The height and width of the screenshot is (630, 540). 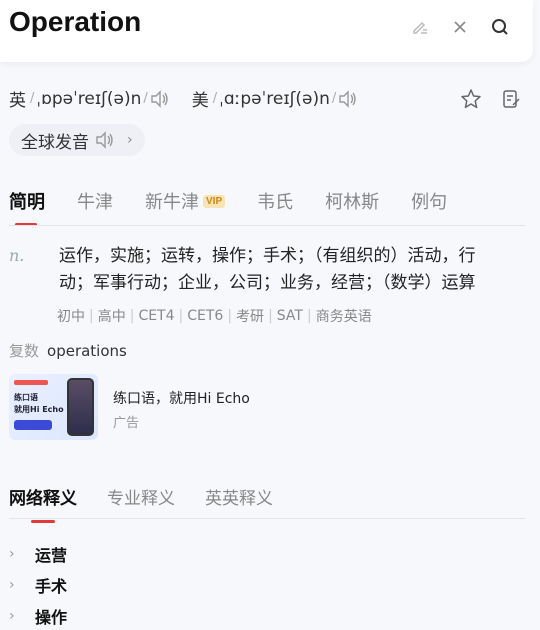 What do you see at coordinates (471, 99) in the screenshot?
I see `star-icon` at bounding box center [471, 99].